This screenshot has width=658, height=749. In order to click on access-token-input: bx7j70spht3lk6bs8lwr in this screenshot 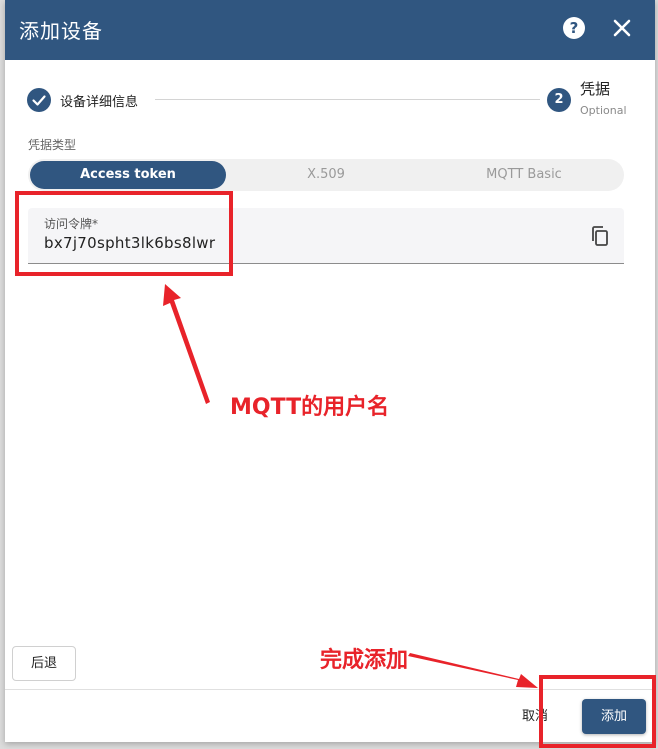, I will do `click(129, 243)`.